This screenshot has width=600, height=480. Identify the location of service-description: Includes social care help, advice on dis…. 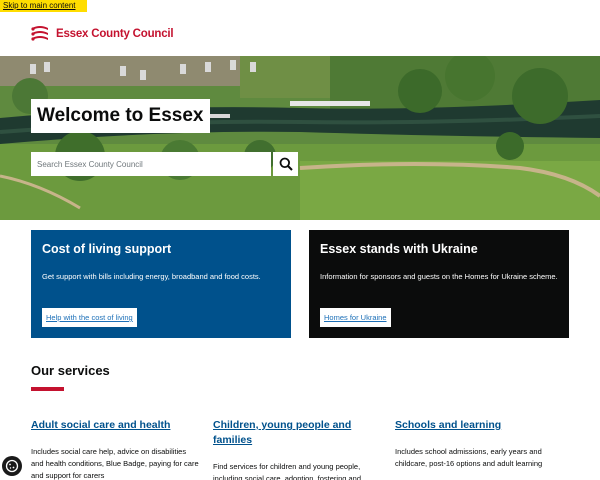
(115, 463).